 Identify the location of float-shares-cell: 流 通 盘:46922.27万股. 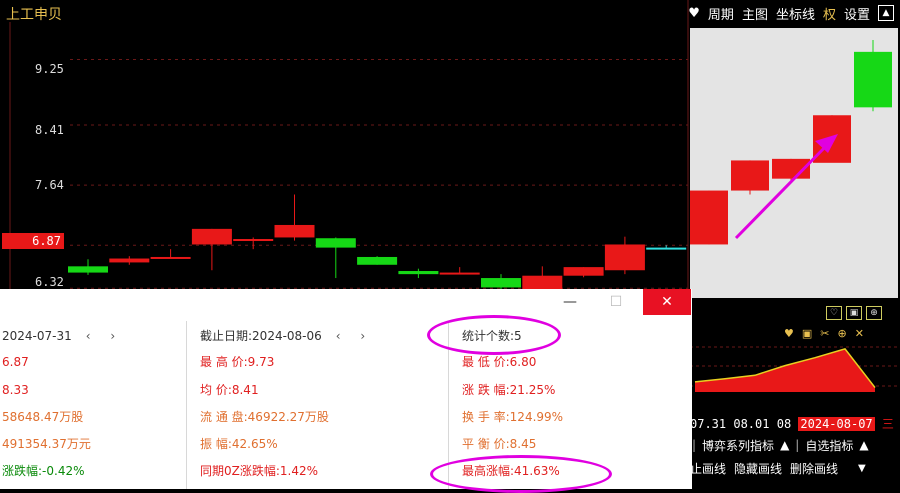
(264, 417).